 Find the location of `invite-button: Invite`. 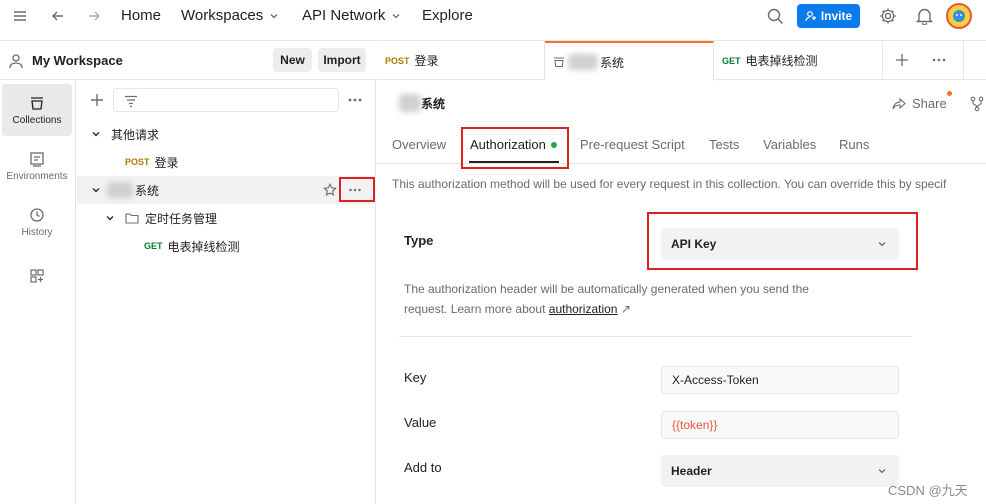

invite-button: Invite is located at coordinates (828, 16).